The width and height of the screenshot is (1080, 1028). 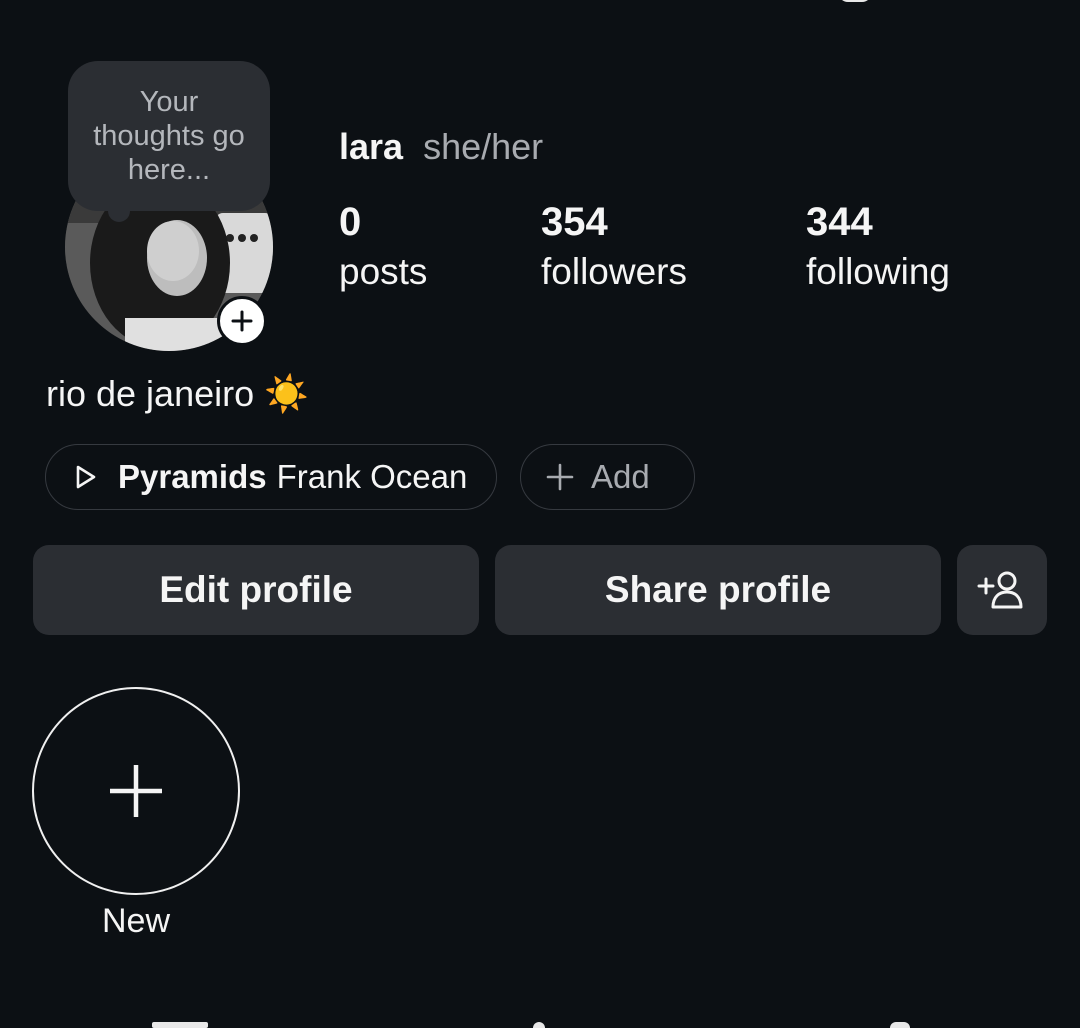 I want to click on following-count: 344, so click(x=839, y=222).